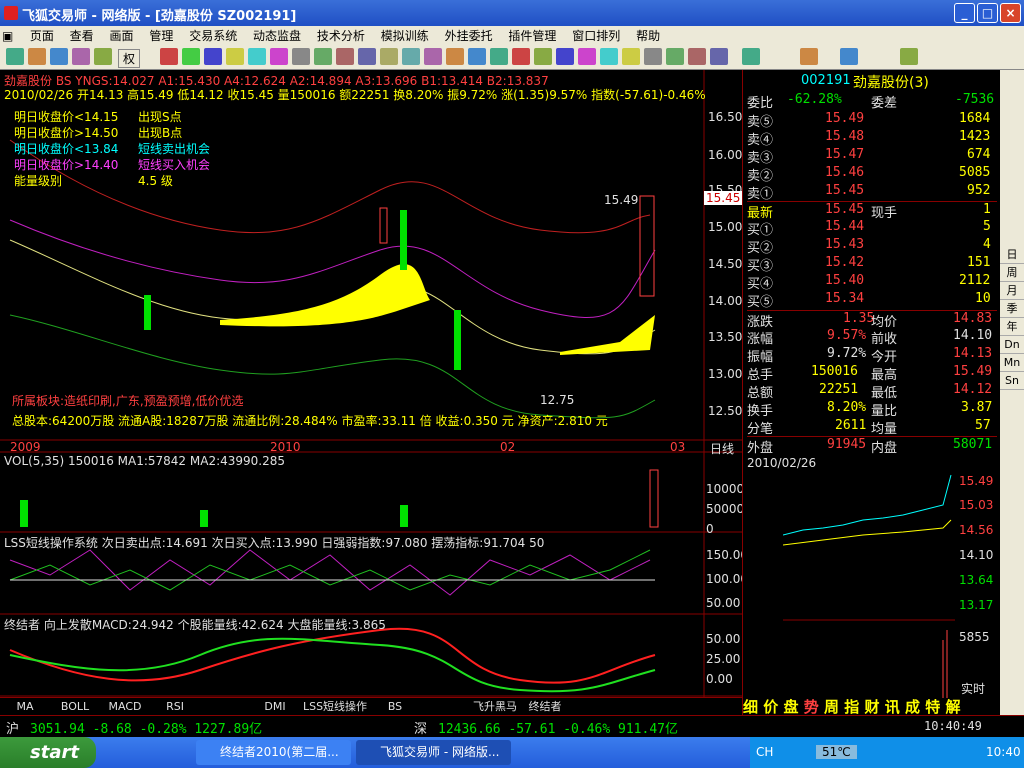 This screenshot has width=1024, height=768. Describe the element at coordinates (1012, 255) in the screenshot. I see `period-tab-day: 日` at that location.